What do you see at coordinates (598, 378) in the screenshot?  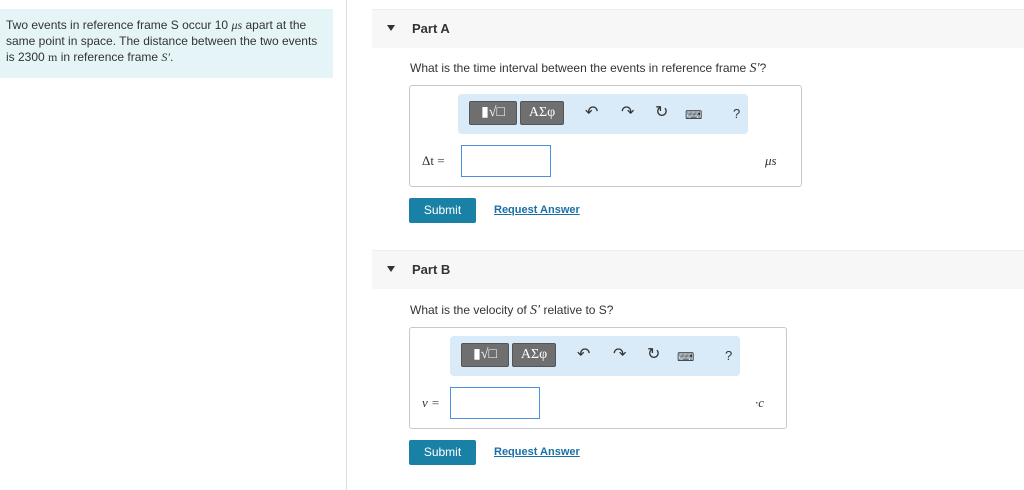 I see `part-b-answer-box: ▮√□ ΑΣφ ↶ ↷ ↻ ⌨ ? v = ·c` at bounding box center [598, 378].